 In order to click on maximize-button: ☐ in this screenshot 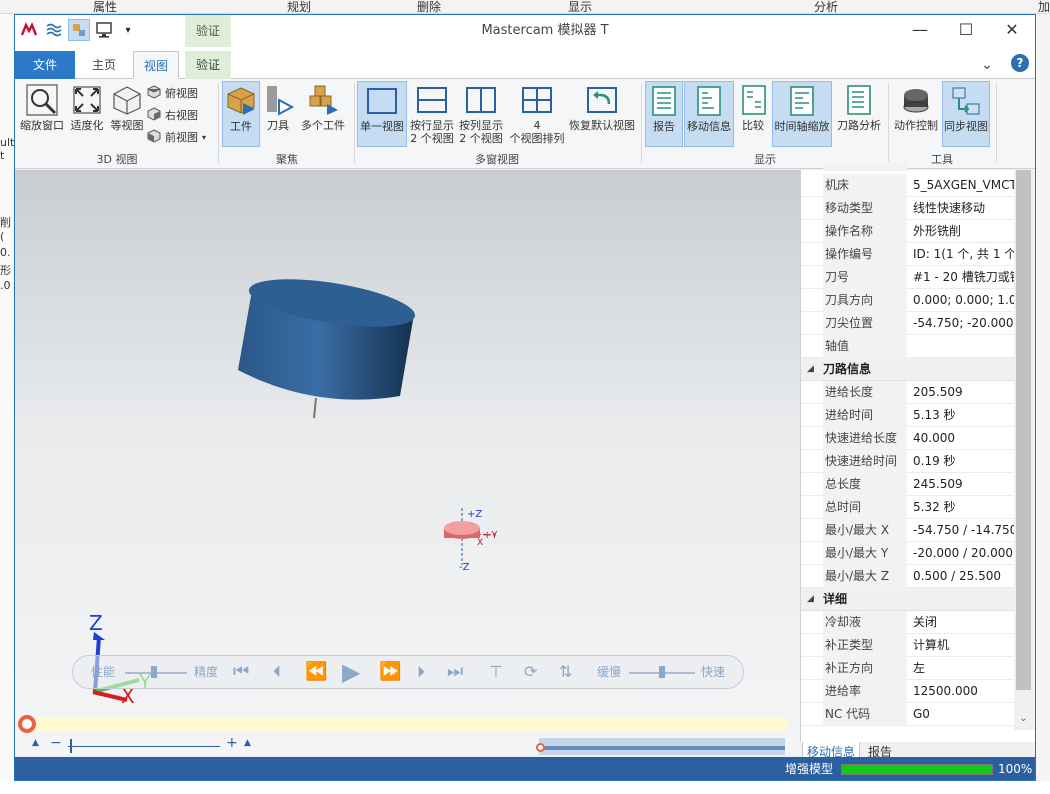, I will do `click(966, 31)`.